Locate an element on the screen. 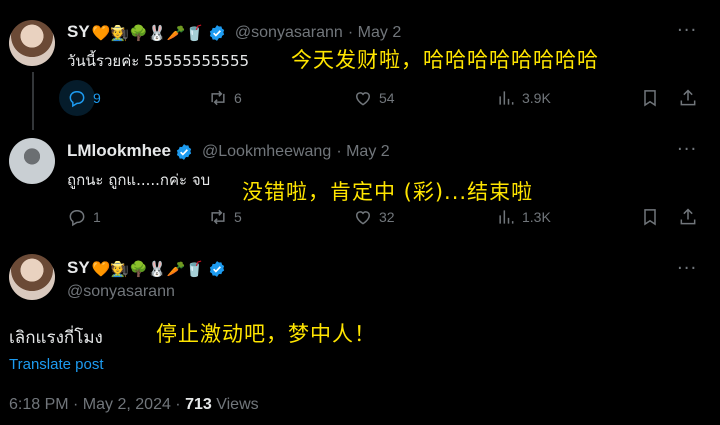  views-count: 713 is located at coordinates (198, 404).